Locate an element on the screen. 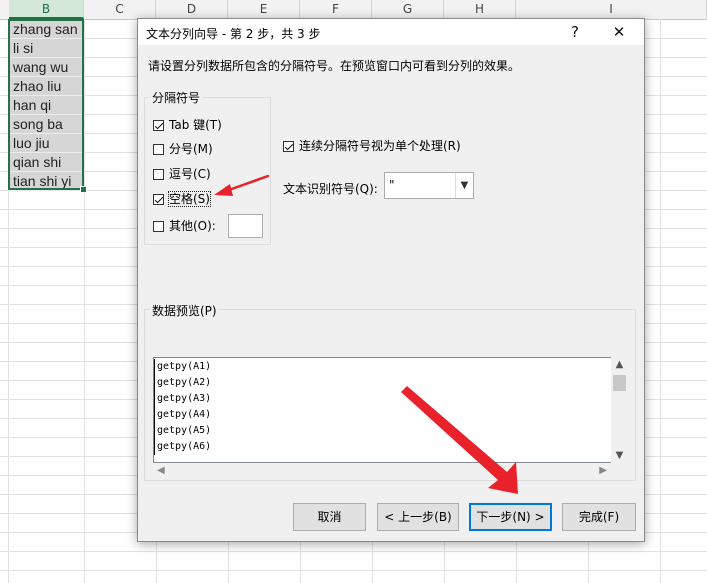 This screenshot has height=583, width=707. preview-line: getpy(A6) is located at coordinates (182, 447).